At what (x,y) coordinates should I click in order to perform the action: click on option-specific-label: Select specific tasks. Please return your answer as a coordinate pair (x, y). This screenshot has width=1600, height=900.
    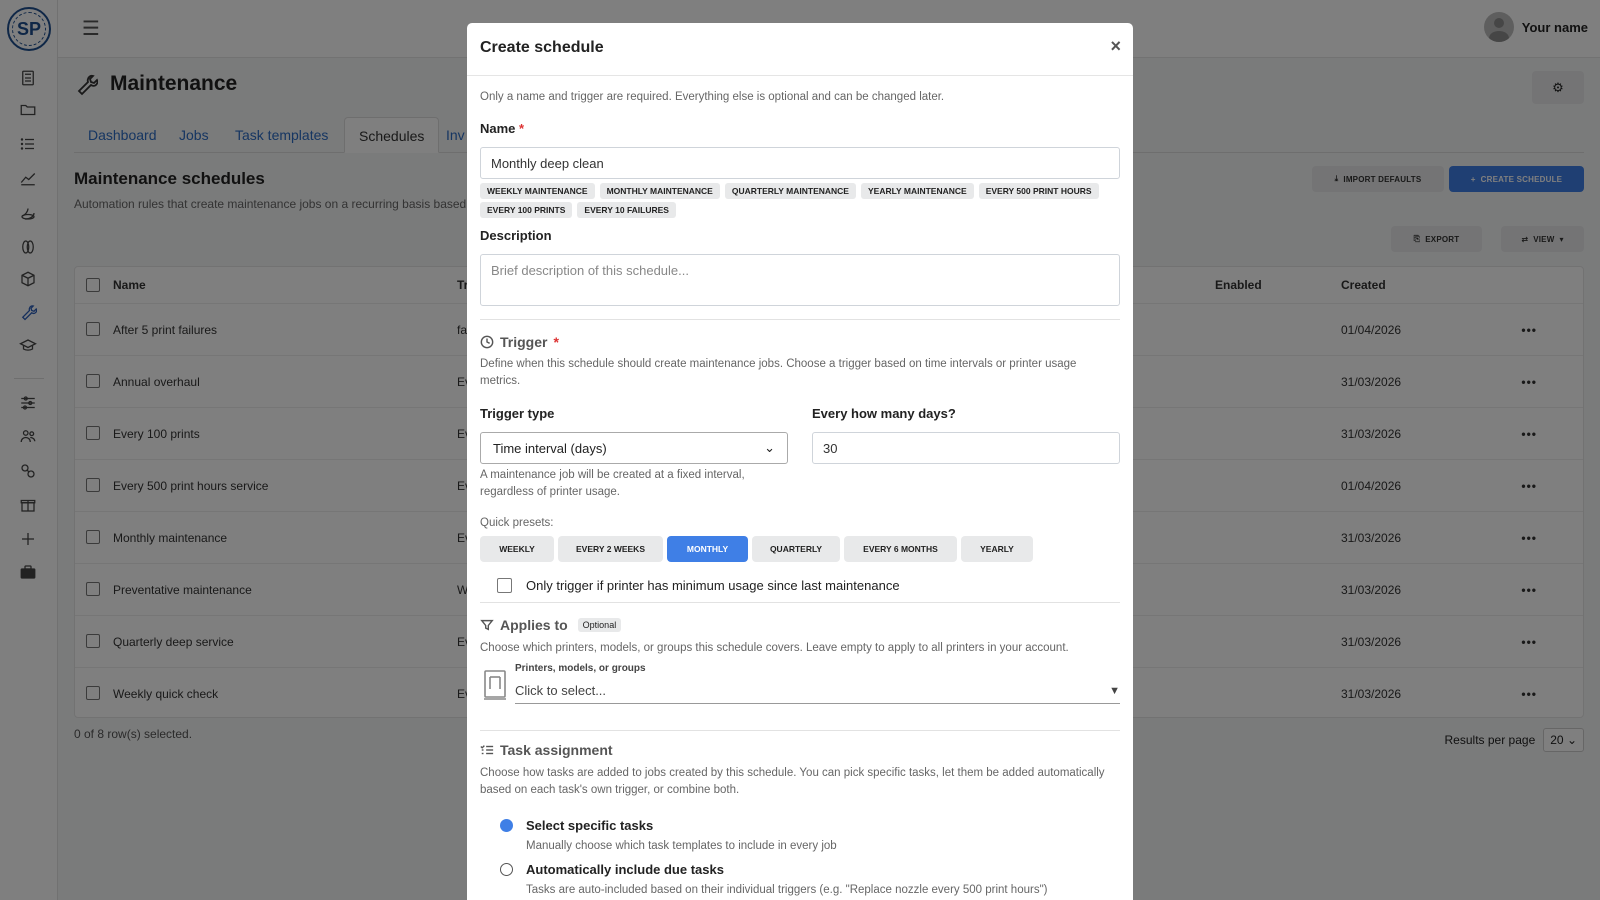
    Looking at the image, I should click on (589, 825).